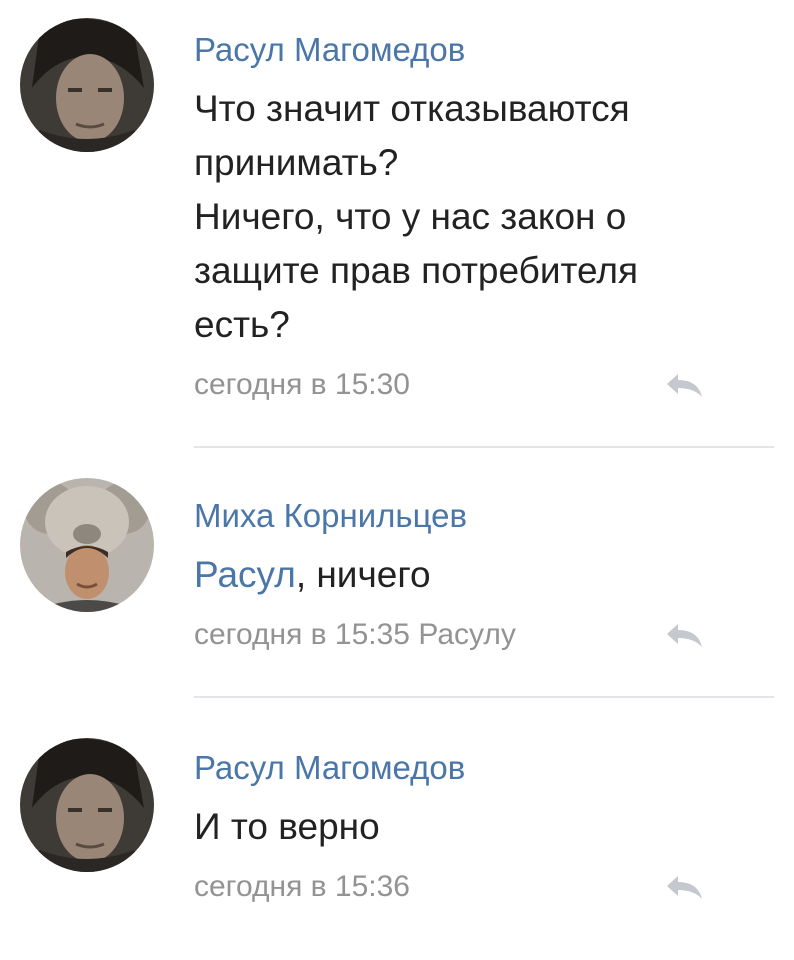 The height and width of the screenshot is (960, 794). Describe the element at coordinates (467, 634) in the screenshot. I see `reply-to-link: Расулу` at that location.